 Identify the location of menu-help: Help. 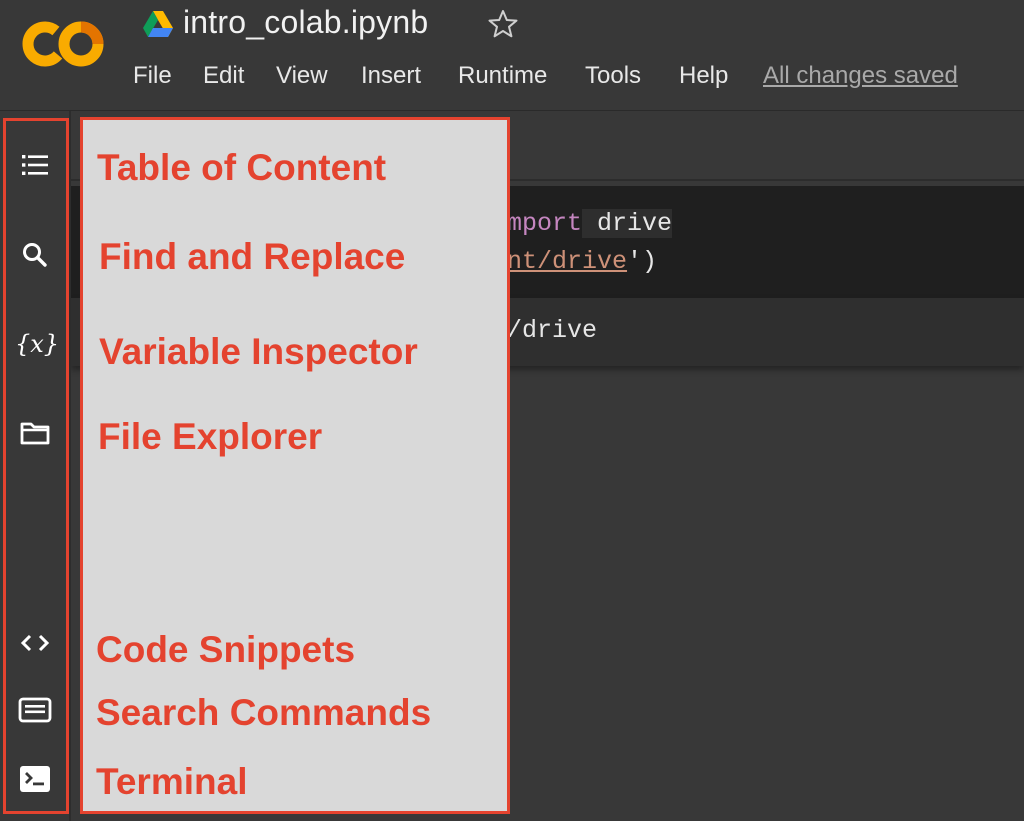
(703, 76).